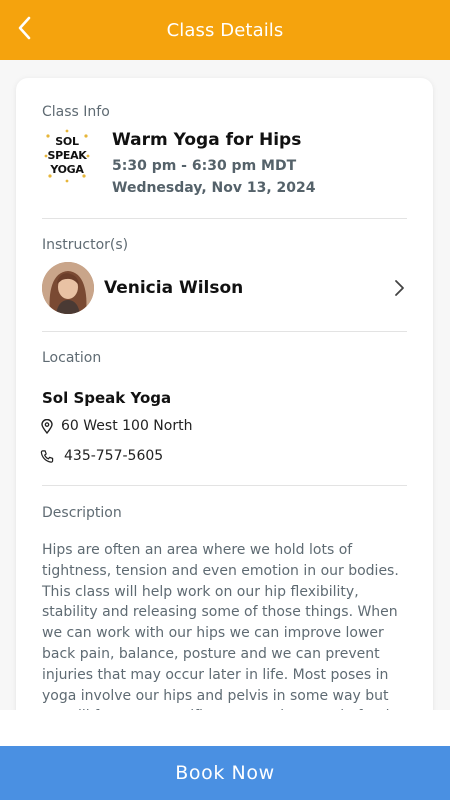  Describe the element at coordinates (225, 728) in the screenshot. I see `footer-spacer` at that location.